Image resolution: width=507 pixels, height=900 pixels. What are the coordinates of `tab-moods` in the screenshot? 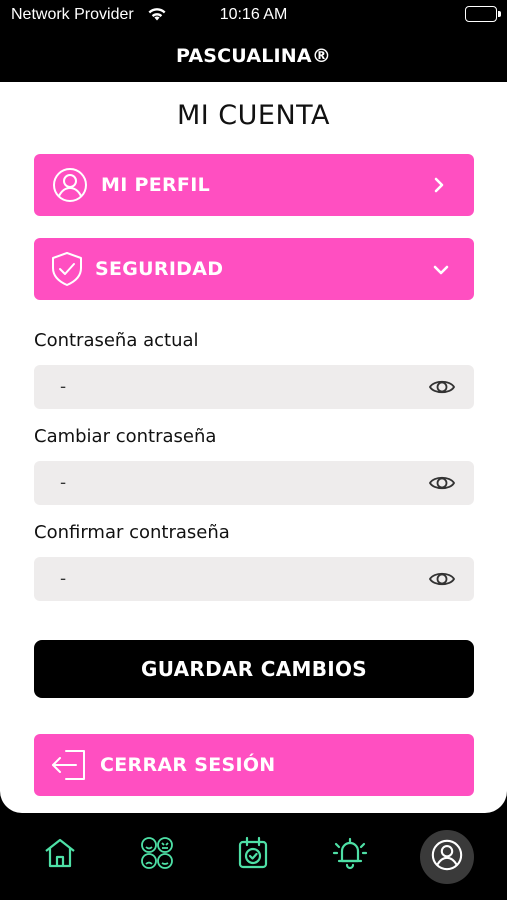 It's located at (157, 855).